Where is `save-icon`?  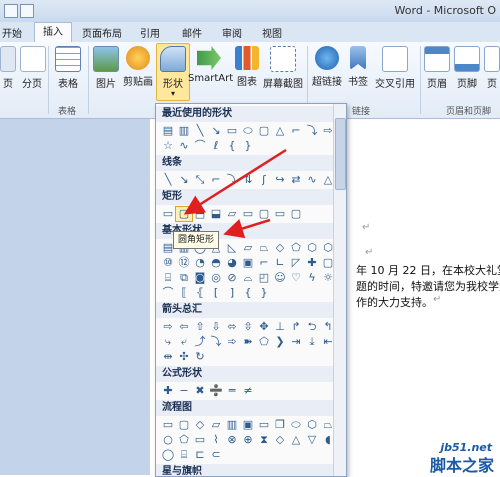 save-icon is located at coordinates (11, 11).